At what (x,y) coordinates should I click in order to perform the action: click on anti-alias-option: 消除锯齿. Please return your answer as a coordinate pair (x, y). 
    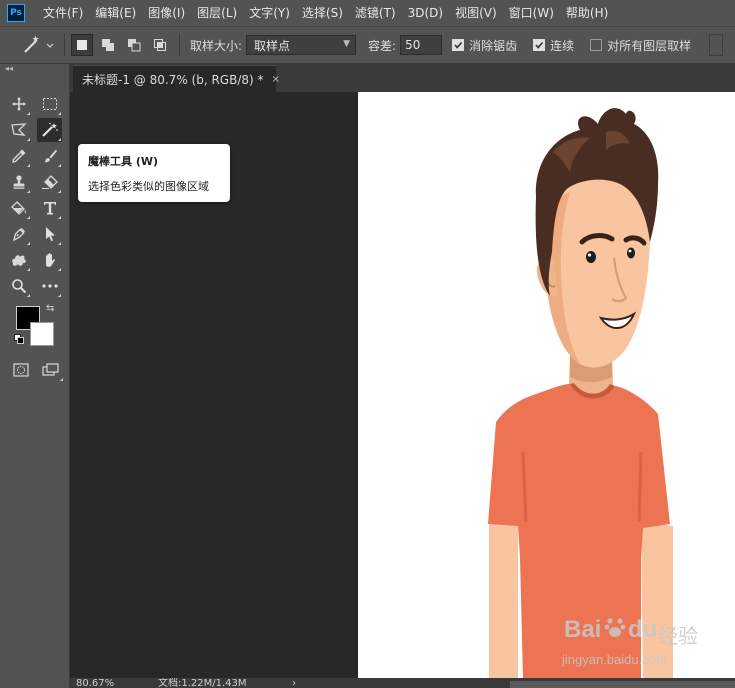
    Looking at the image, I should click on (486, 45).